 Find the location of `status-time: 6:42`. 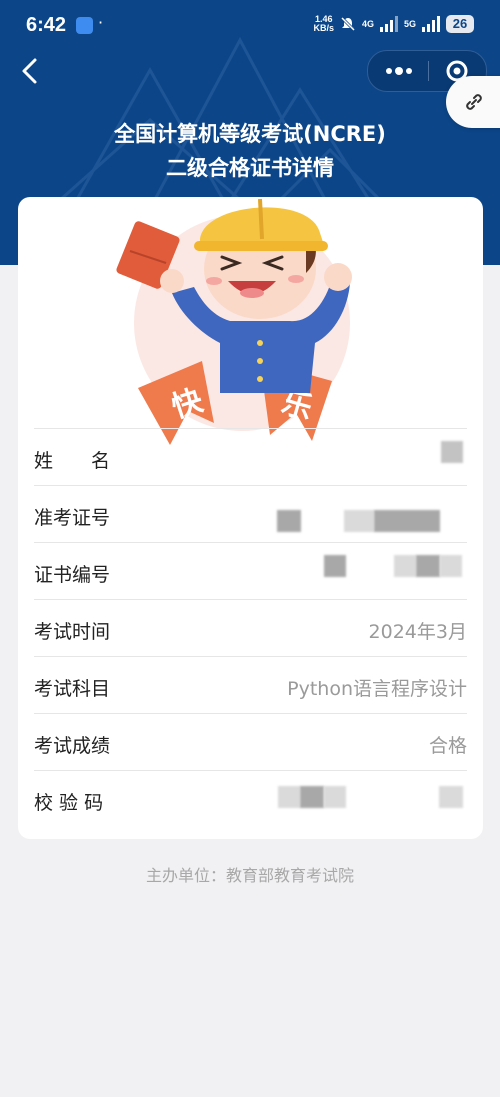

status-time: 6:42 is located at coordinates (46, 25).